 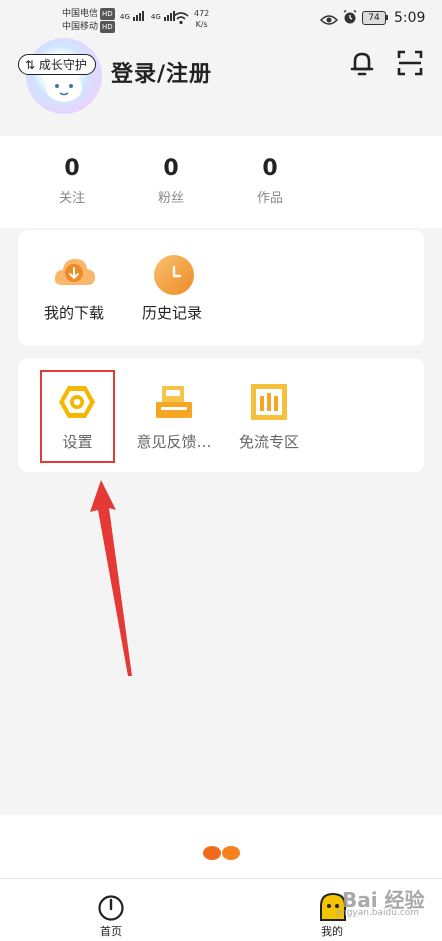 I want to click on avatar, so click(x=64, y=76).